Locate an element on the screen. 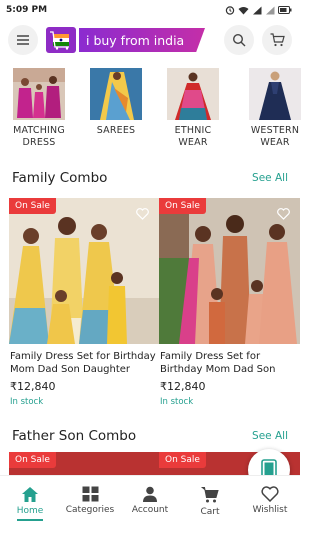 The image size is (320, 533). status-time: 5:09 PM is located at coordinates (27, 10).